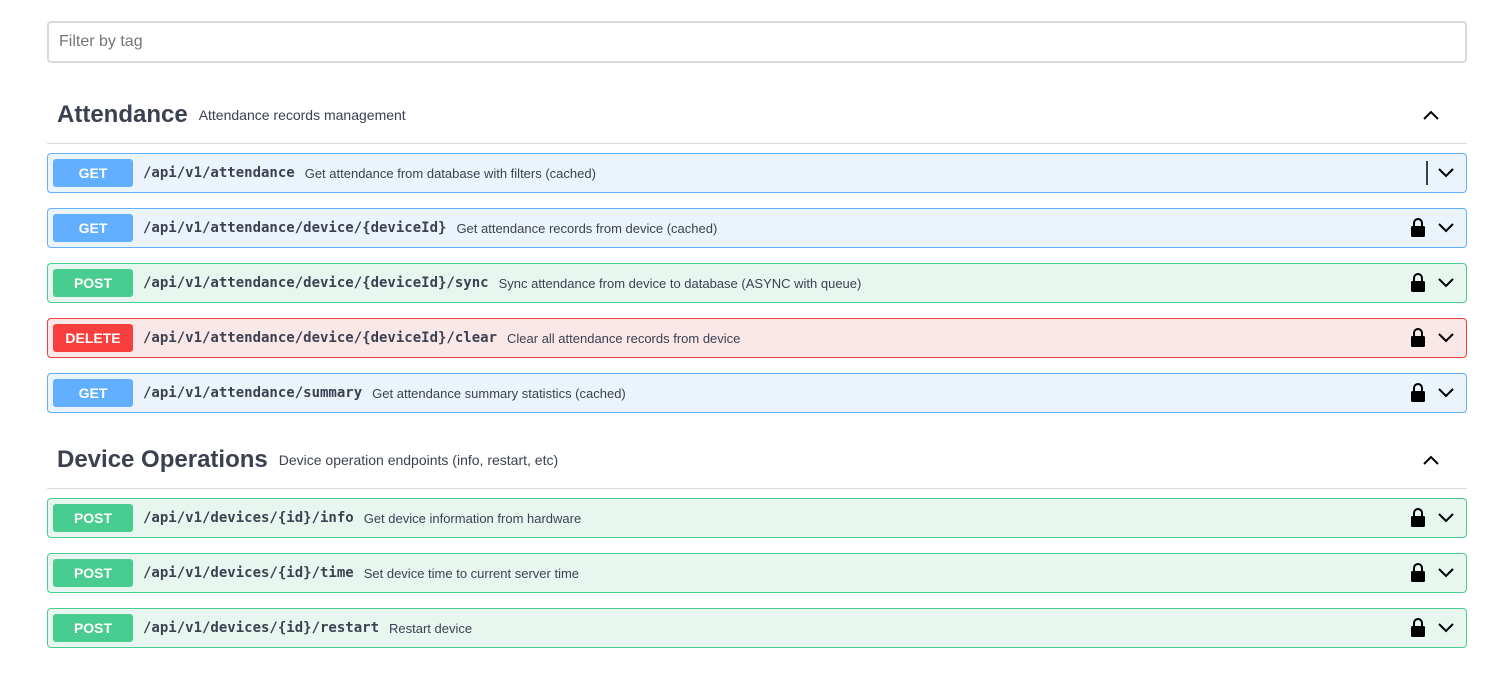 The height and width of the screenshot is (676, 1497). Describe the element at coordinates (253, 393) in the screenshot. I see `endpoint-path: /api/v1/attendance/summary` at that location.